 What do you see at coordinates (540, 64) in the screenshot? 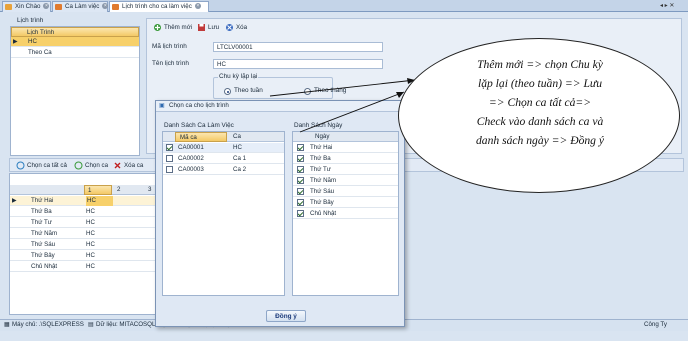
I see `callout-line: Thêm mới => chọn Chu kỳ` at bounding box center [540, 64].